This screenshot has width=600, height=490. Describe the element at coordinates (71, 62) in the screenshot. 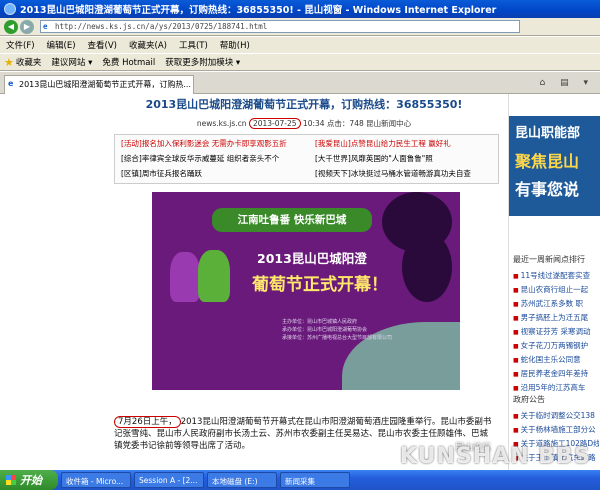

I see `suggested-sites-link: 建议网站 ▾` at that location.